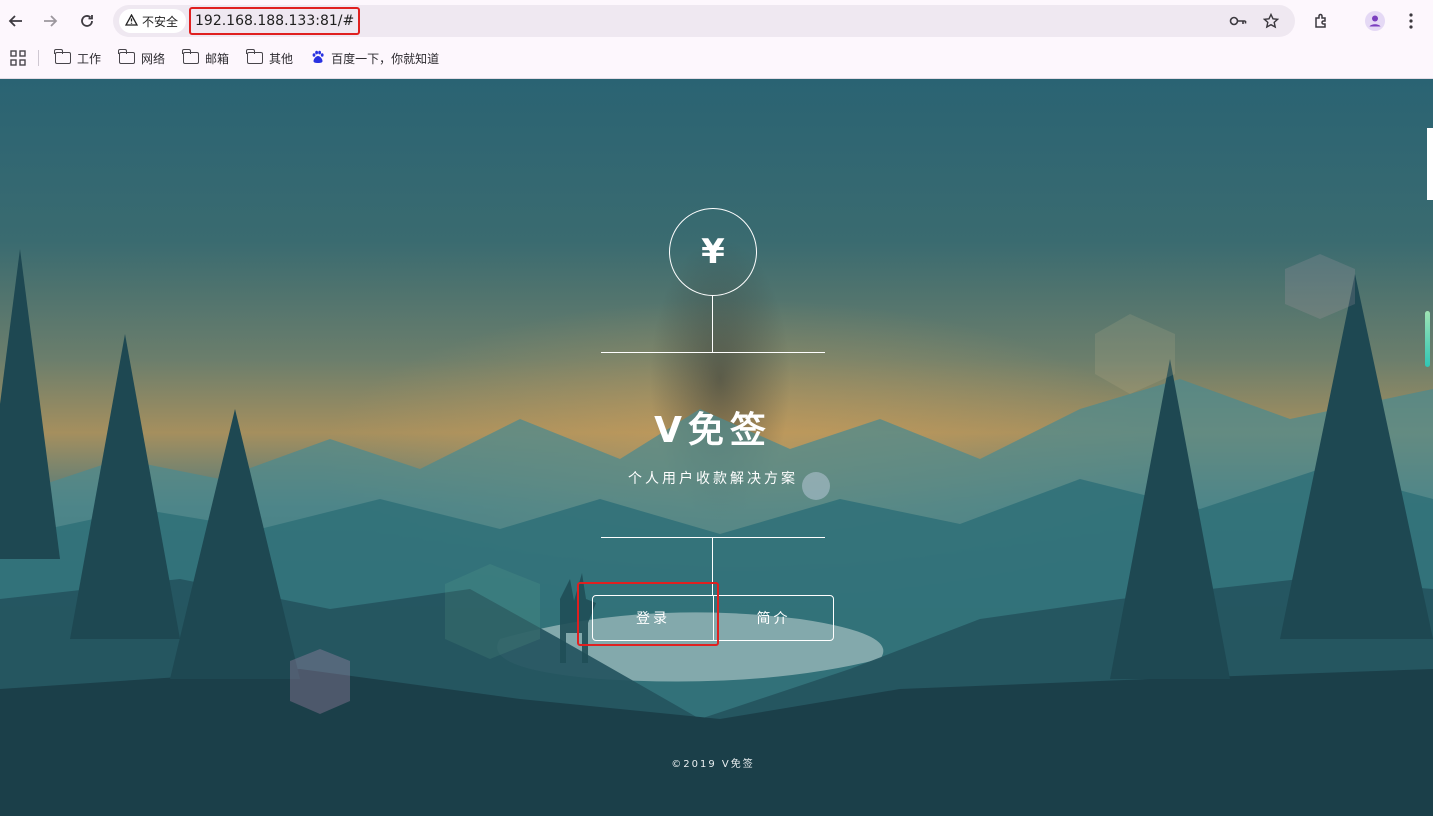 The height and width of the screenshot is (816, 1433). I want to click on browser-toolbar: 不安全 192.168.188.133:81/#, so click(716, 21).